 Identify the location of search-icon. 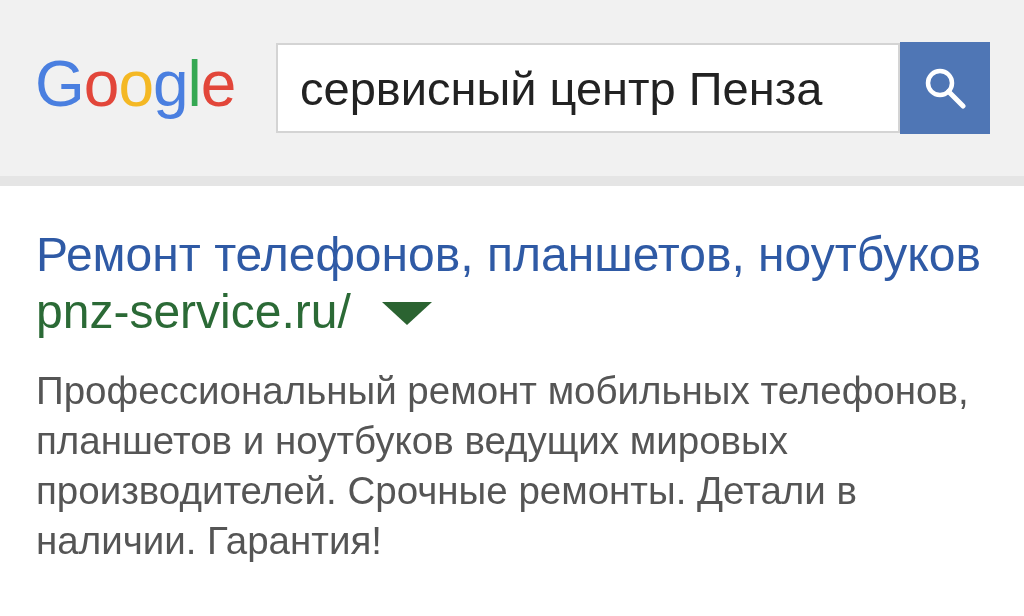
(945, 88).